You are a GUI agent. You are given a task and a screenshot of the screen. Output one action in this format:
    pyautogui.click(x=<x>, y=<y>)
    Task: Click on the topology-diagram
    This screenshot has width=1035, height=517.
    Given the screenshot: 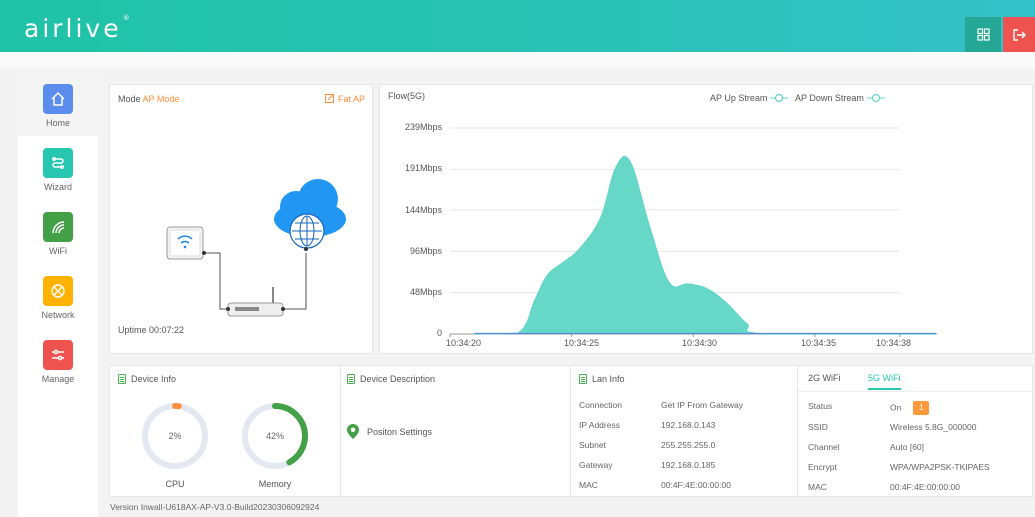 What is the action you would take?
    pyautogui.click(x=256, y=248)
    